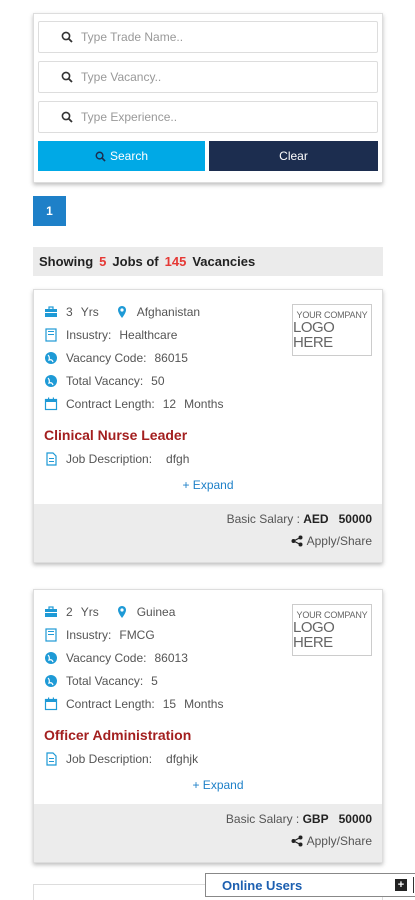  I want to click on job-description-row: Job Description: dfgh, so click(208, 458).